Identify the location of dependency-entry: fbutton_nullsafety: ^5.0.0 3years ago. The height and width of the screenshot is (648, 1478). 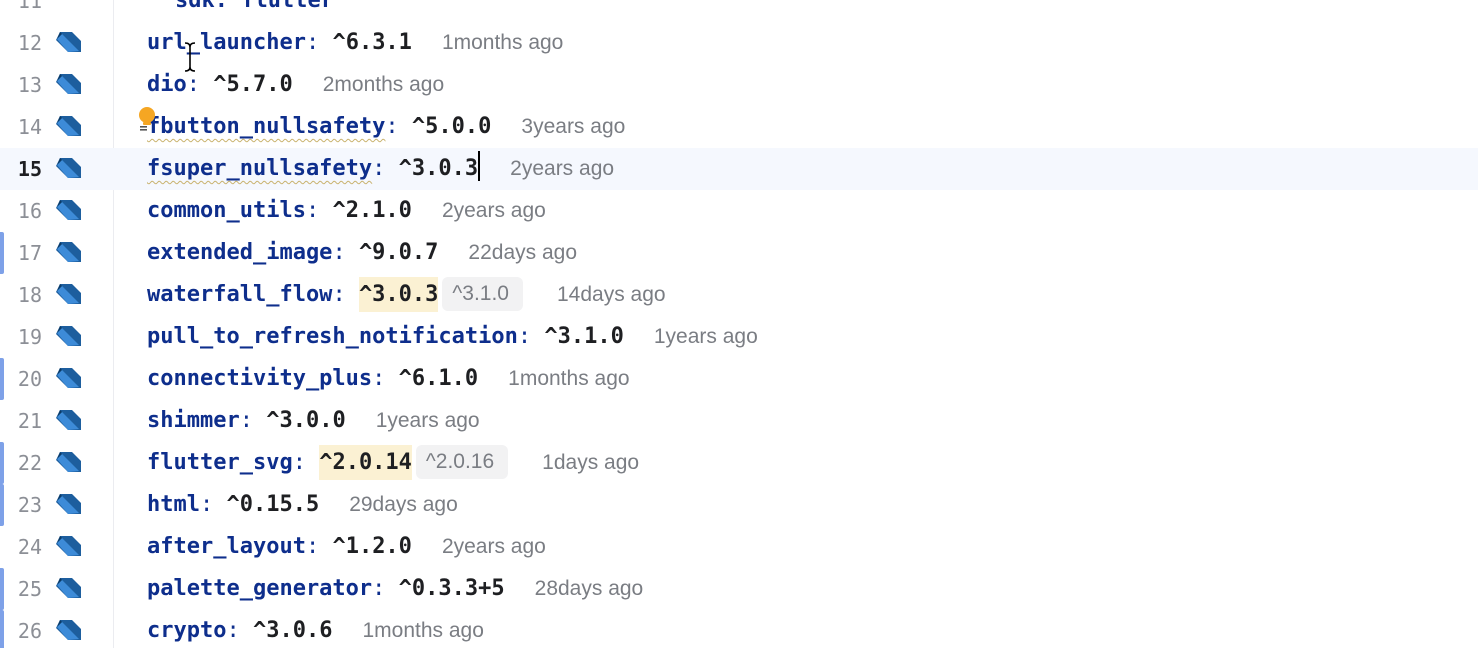
(386, 127).